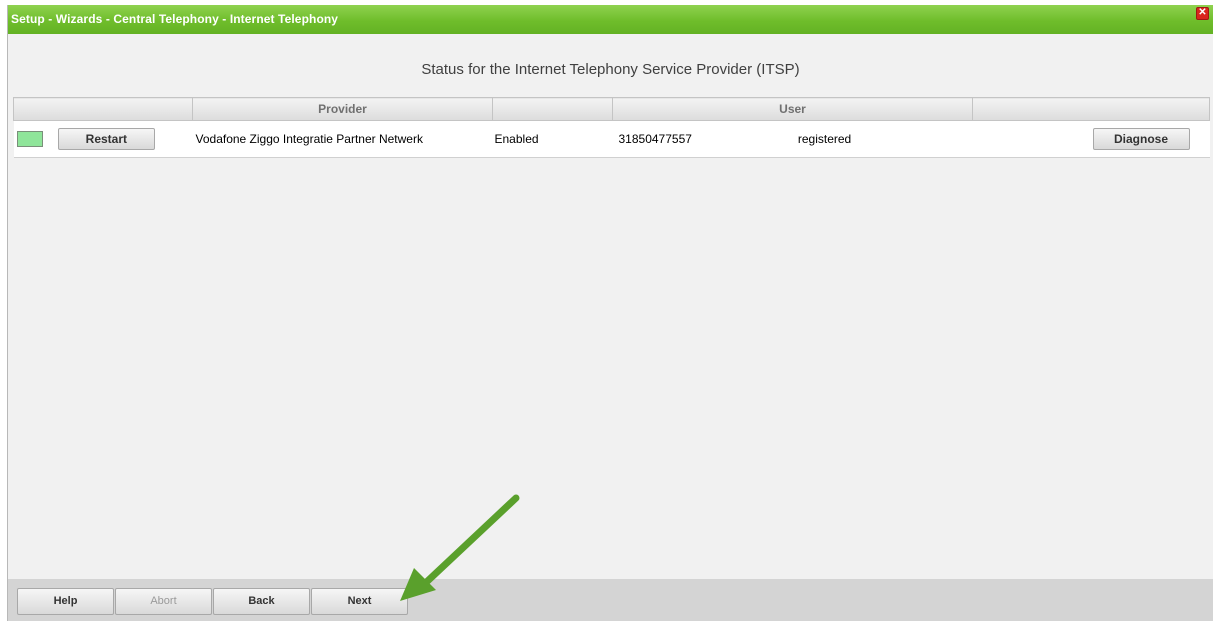 This screenshot has width=1213, height=621. Describe the element at coordinates (1202, 13) in the screenshot. I see `close-icon: ✕` at that location.